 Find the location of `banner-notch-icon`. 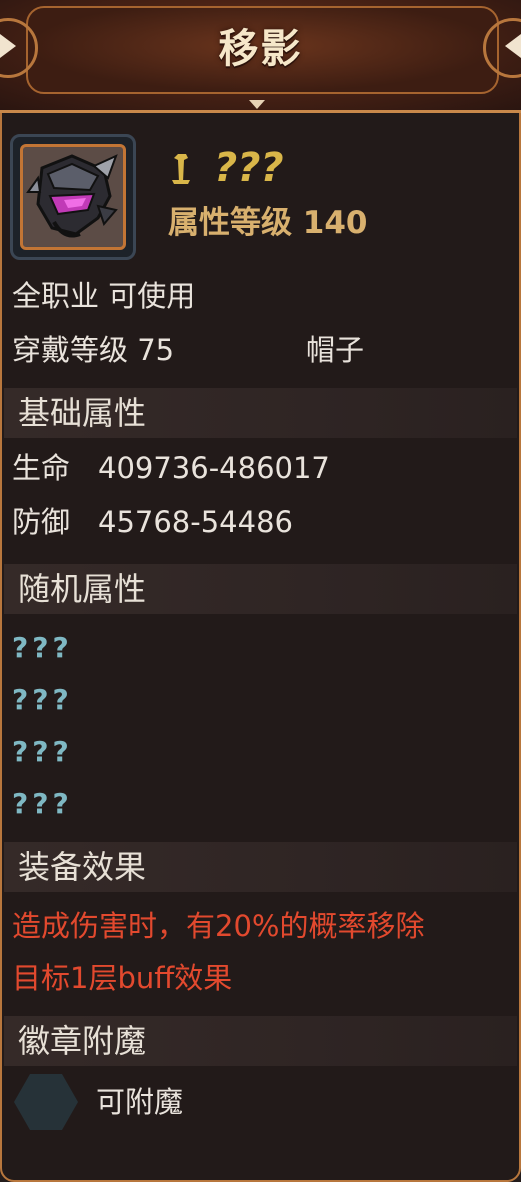

banner-notch-icon is located at coordinates (257, 104).